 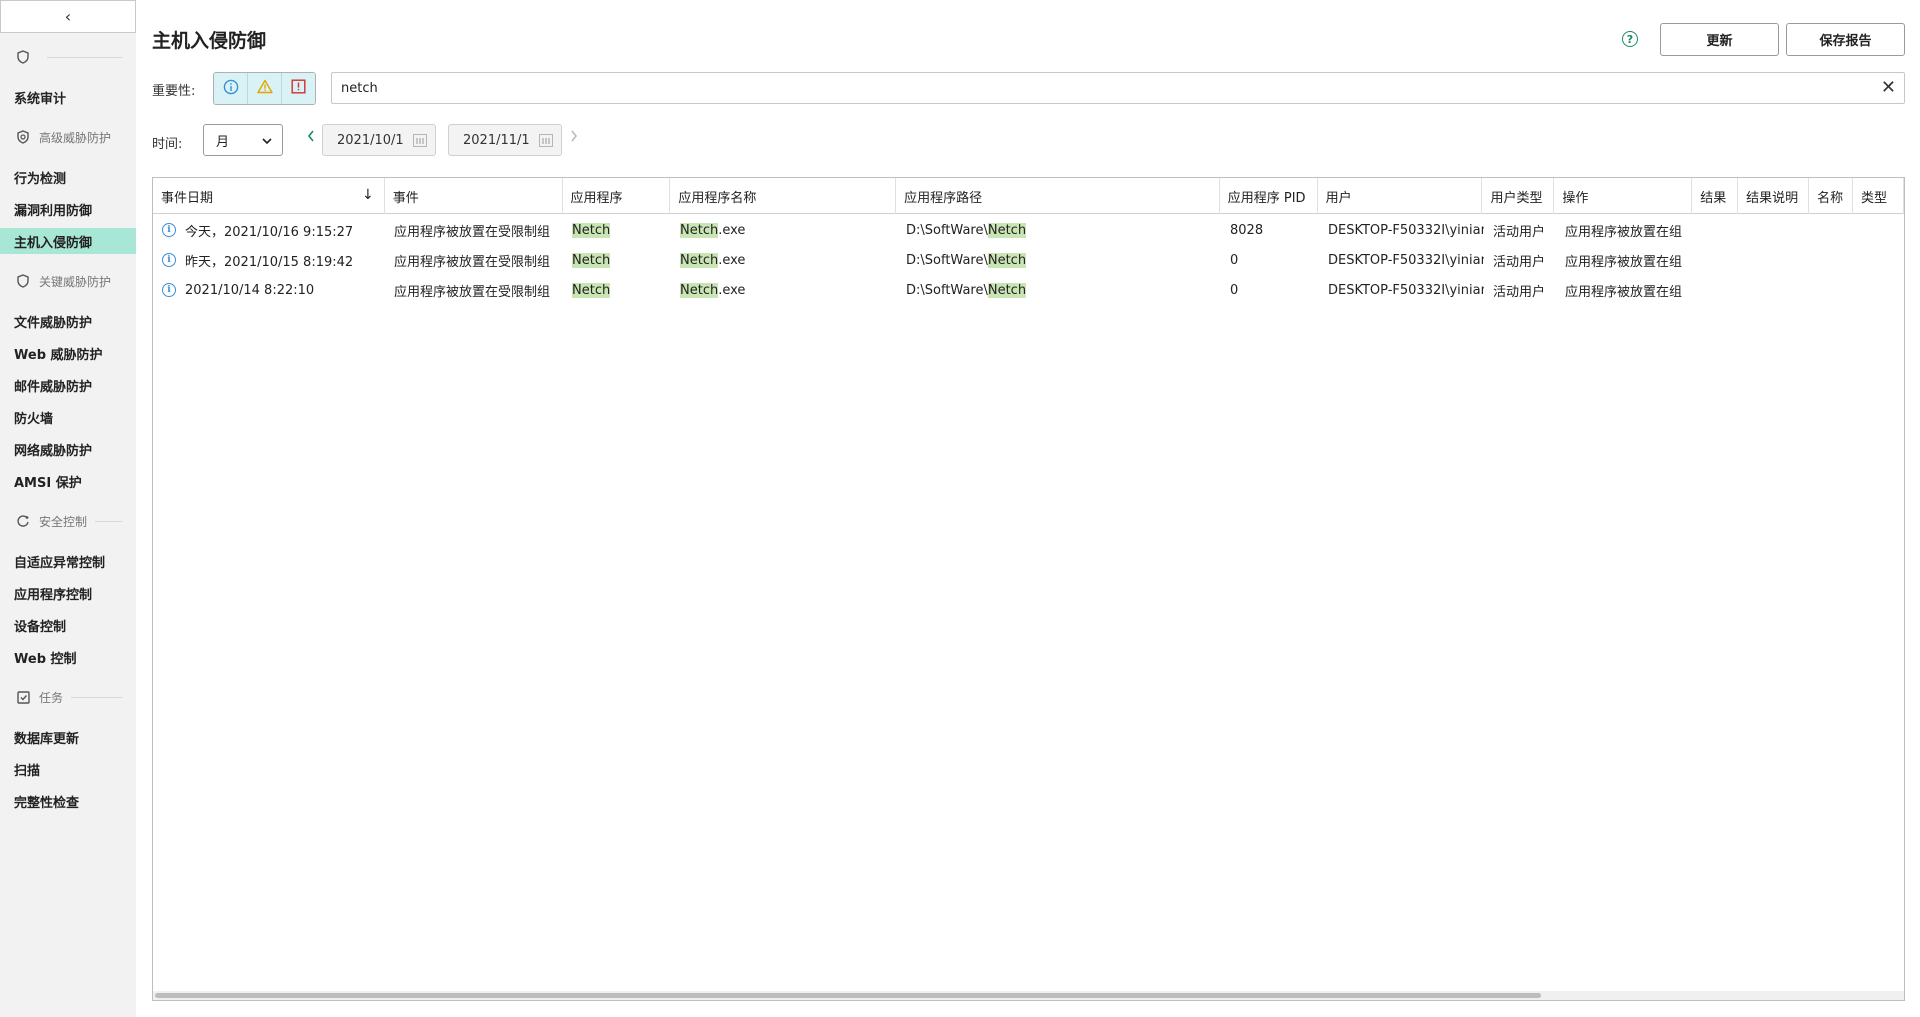 I want to click on date-to-value: 2021/11/1, so click(x=496, y=140).